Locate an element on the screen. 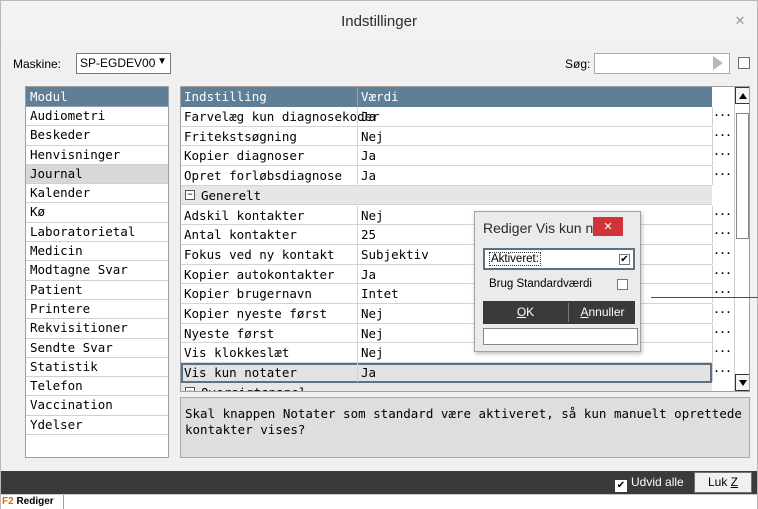 This screenshot has height=509, width=758. setting-name: Farvelæg kun diagnosekoder is located at coordinates (282, 116).